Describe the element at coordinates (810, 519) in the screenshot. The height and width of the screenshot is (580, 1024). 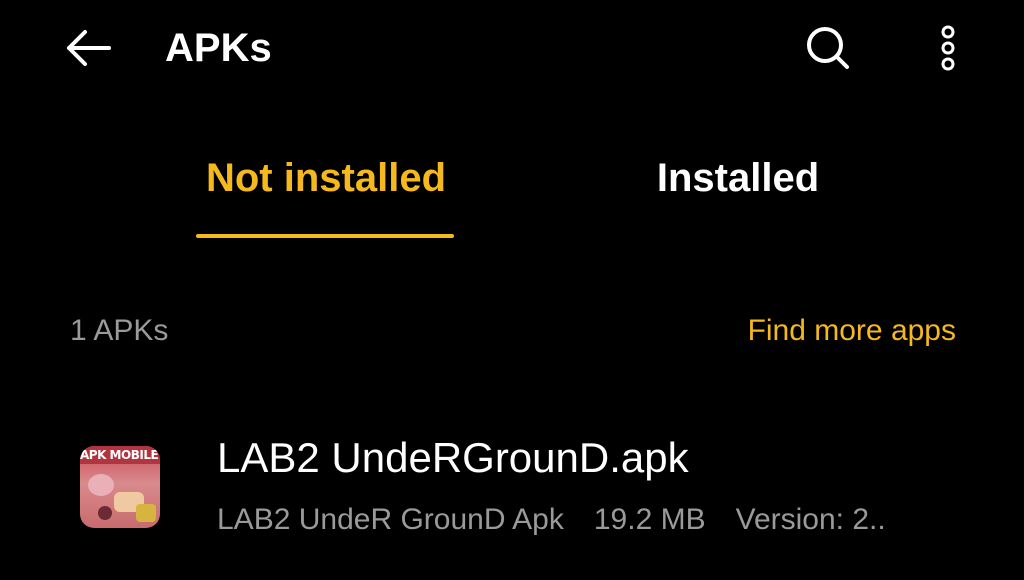
I see `apk-version: Version: 2..` at that location.